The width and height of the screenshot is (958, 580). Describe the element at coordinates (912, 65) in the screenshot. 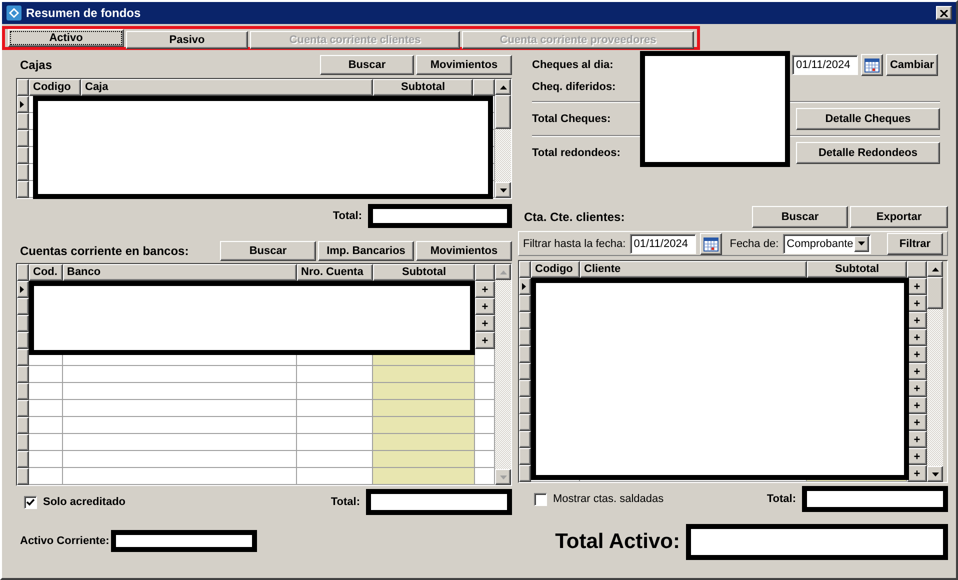

I see `change-button: Cambiar` at that location.